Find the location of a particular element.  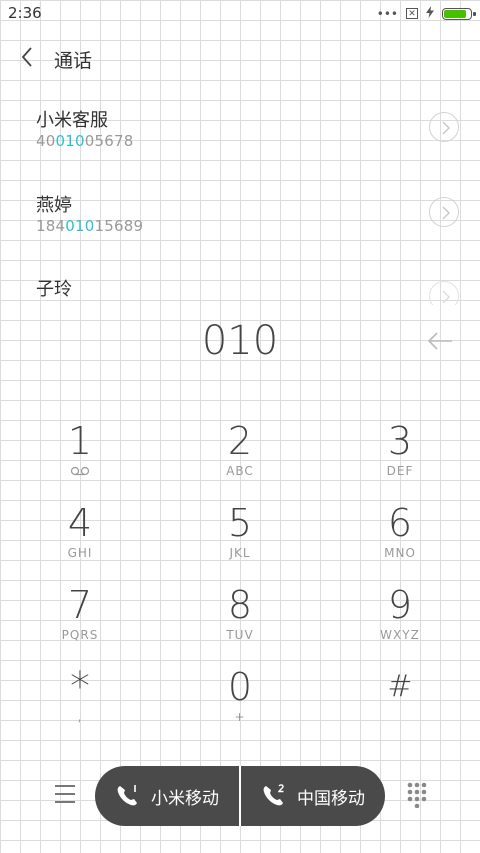

phone-sim1-icon is located at coordinates (128, 796).